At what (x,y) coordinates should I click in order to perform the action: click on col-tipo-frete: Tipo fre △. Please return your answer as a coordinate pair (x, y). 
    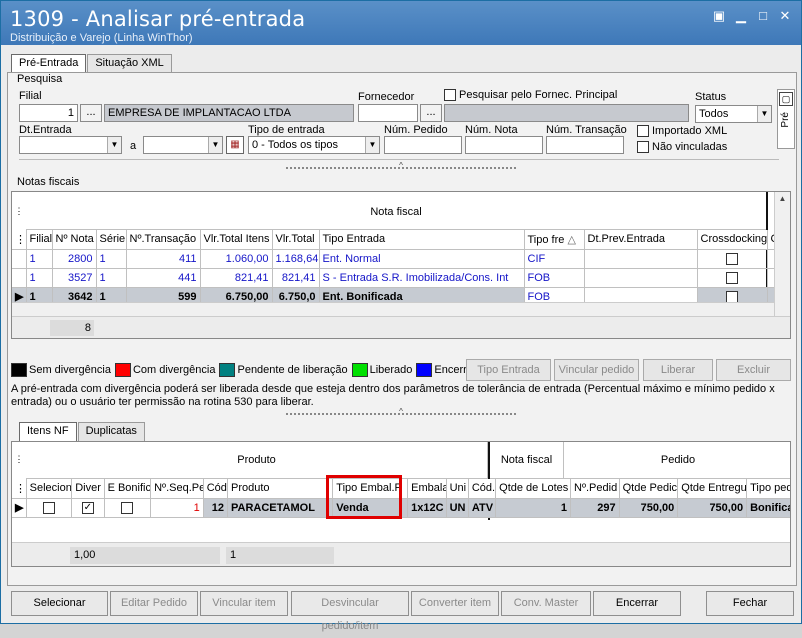
    Looking at the image, I should click on (554, 240).